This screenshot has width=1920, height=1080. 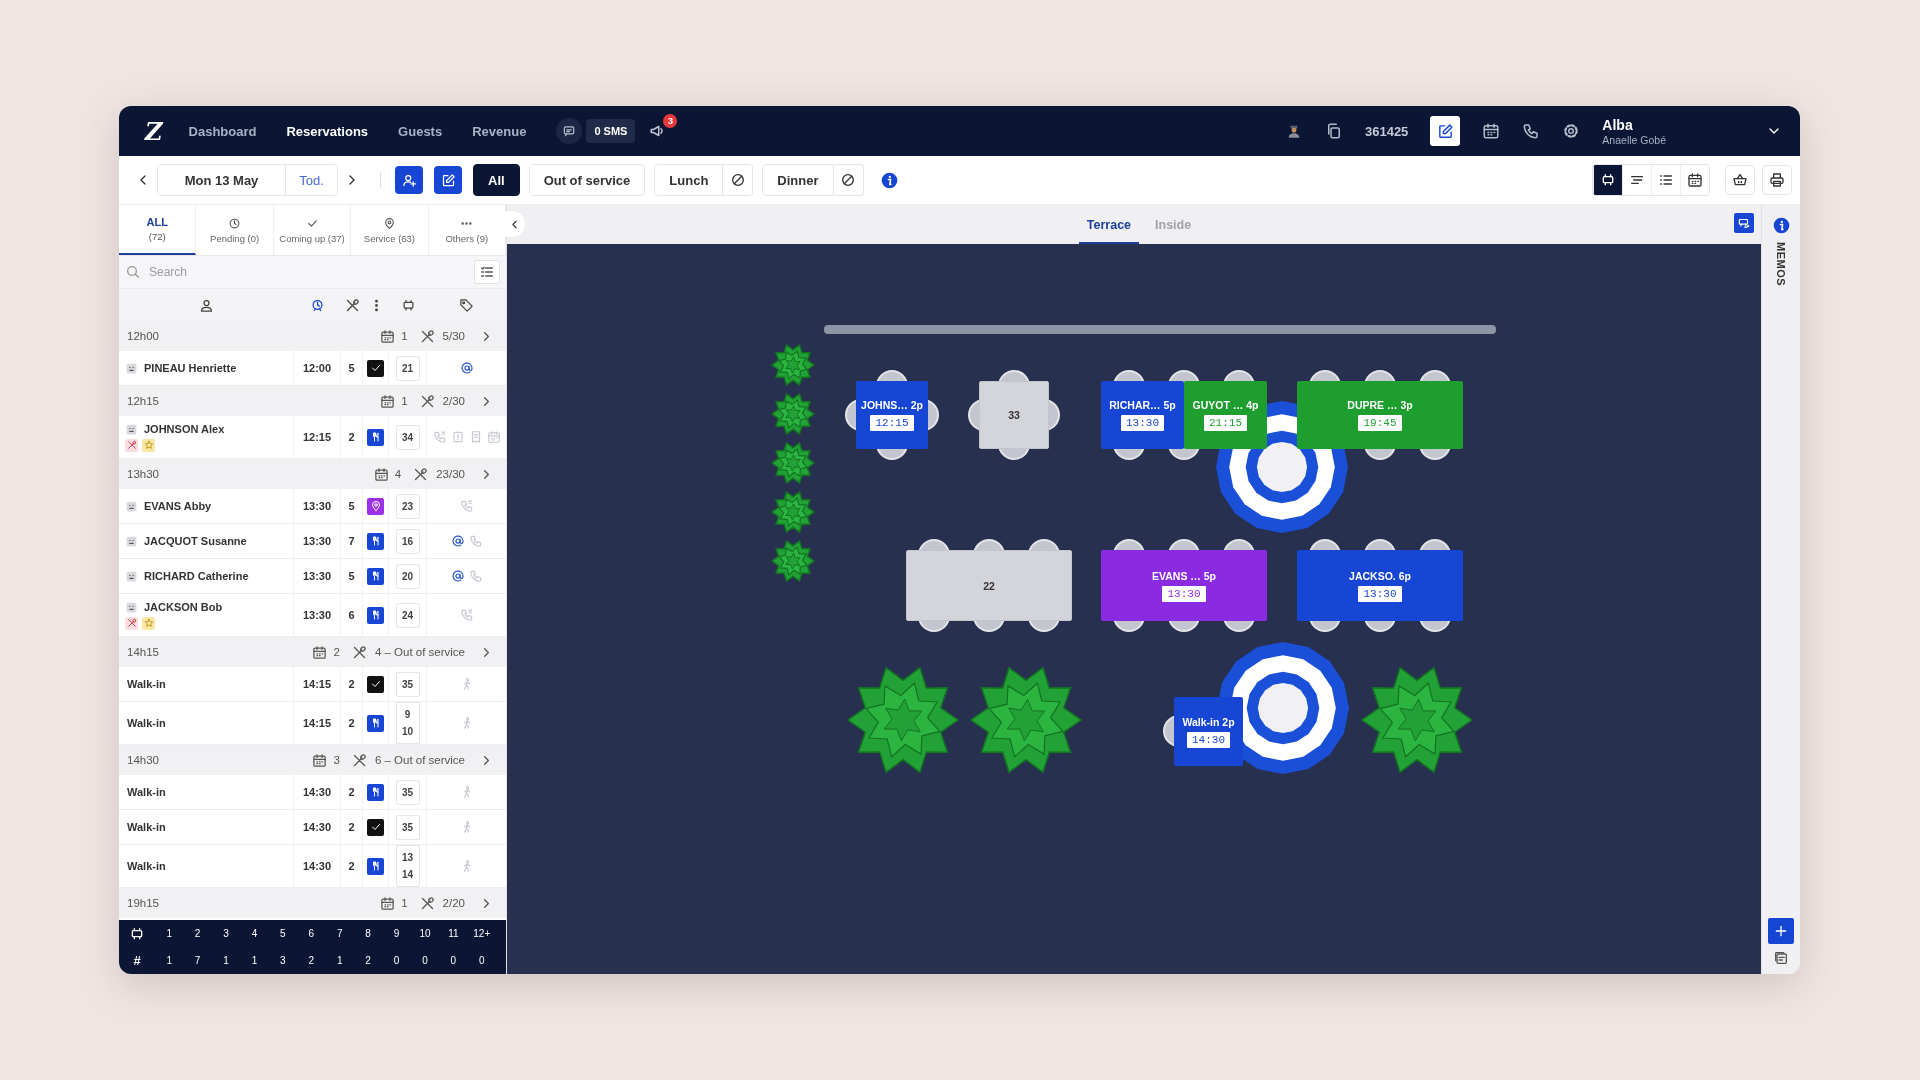 What do you see at coordinates (448, 180) in the screenshot?
I see `new-booking-button` at bounding box center [448, 180].